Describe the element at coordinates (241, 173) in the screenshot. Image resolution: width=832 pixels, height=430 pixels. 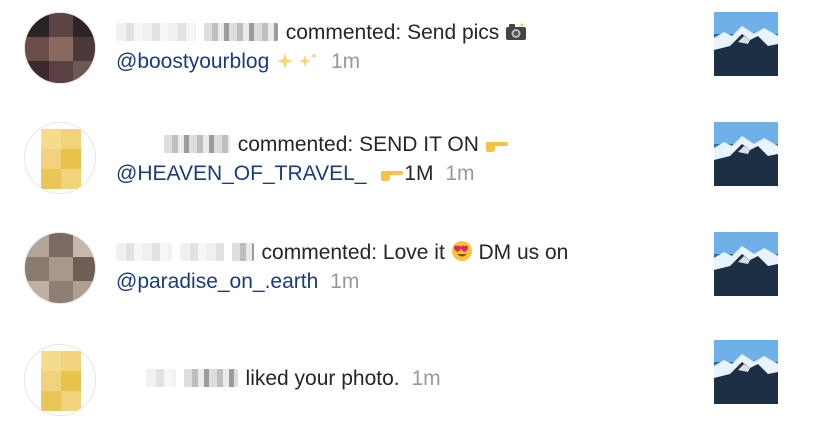
I see `mentioned-handle: @HEAVEN_OF_TRAVEL_` at that location.